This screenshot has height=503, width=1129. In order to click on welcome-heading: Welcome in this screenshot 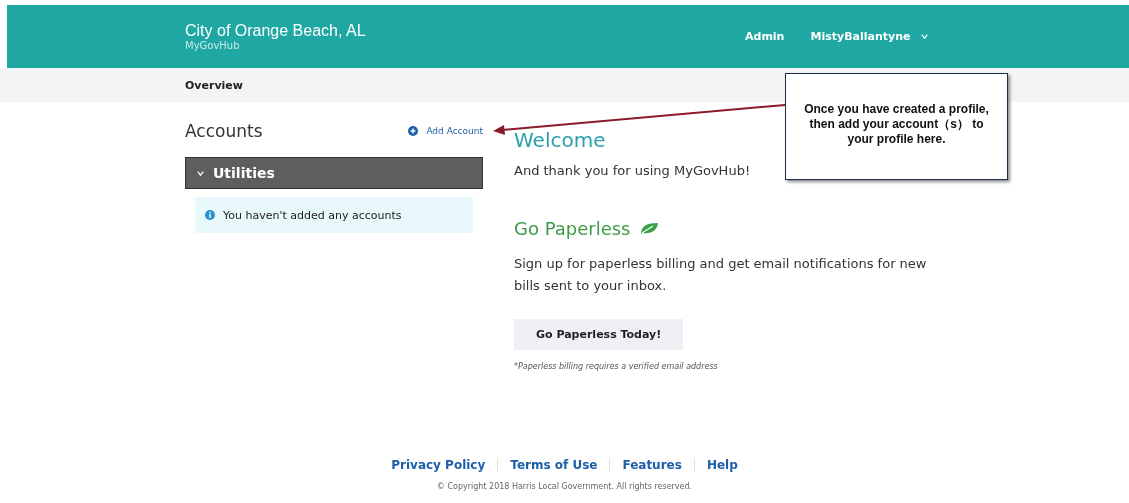, I will do `click(560, 140)`.